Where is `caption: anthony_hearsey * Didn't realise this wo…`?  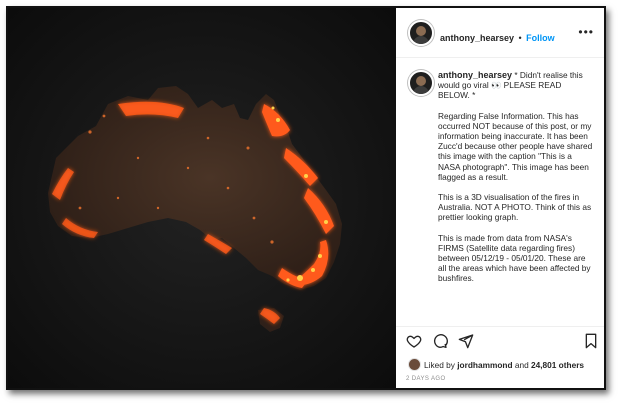
caption: anthony_hearsey * Didn't realise this wo… is located at coordinates (515, 182).